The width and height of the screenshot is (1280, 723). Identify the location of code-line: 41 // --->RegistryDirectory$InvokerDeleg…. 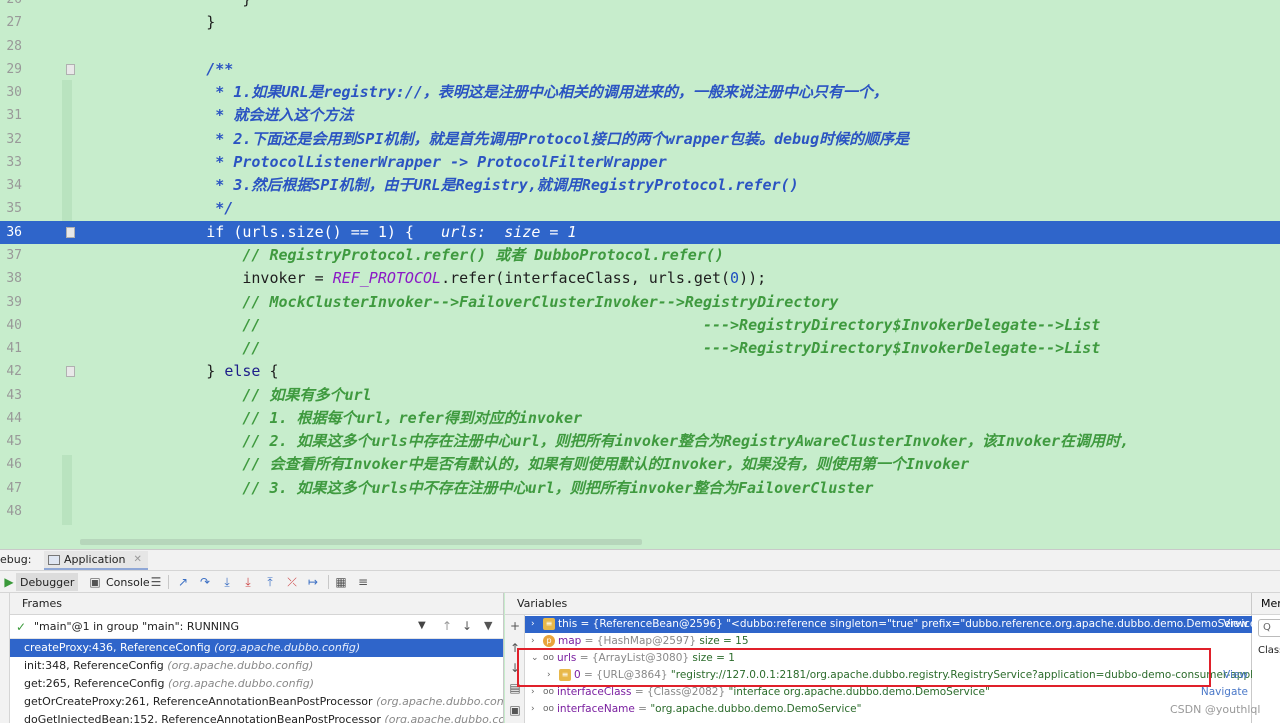
(640, 348).